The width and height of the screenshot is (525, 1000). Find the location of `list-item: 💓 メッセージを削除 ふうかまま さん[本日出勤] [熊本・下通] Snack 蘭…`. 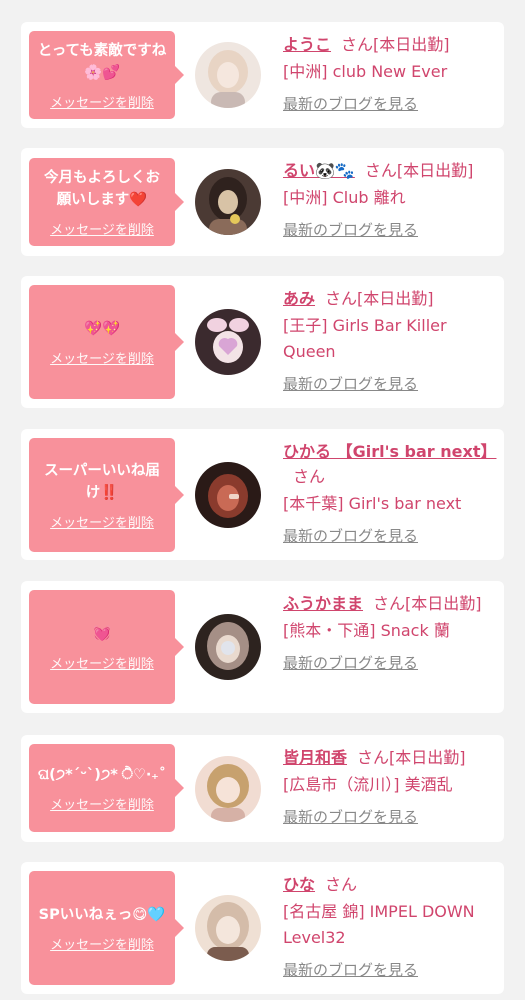

list-item: 💓 メッセージを削除 ふうかまま さん[本日出勤] [熊本・下通] Snack 蘭… is located at coordinates (262, 647).